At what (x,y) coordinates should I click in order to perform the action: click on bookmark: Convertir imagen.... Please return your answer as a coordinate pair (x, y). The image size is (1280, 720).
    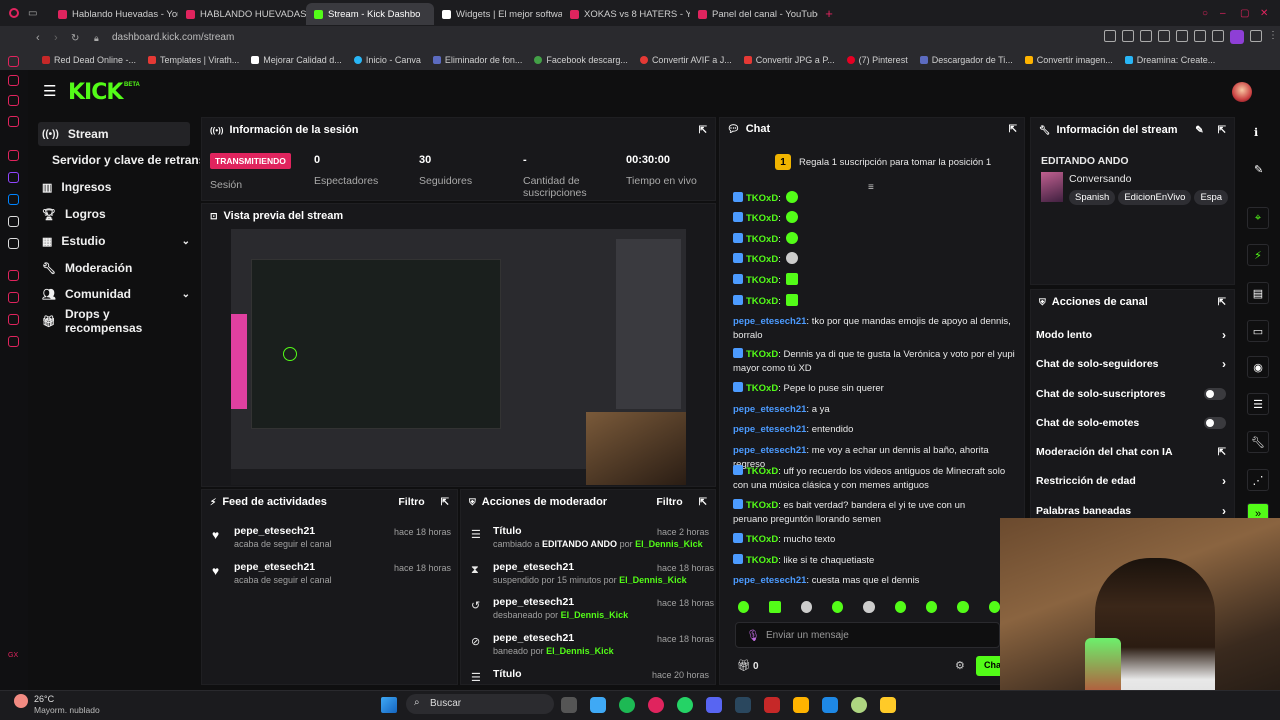
    Looking at the image, I should click on (1069, 60).